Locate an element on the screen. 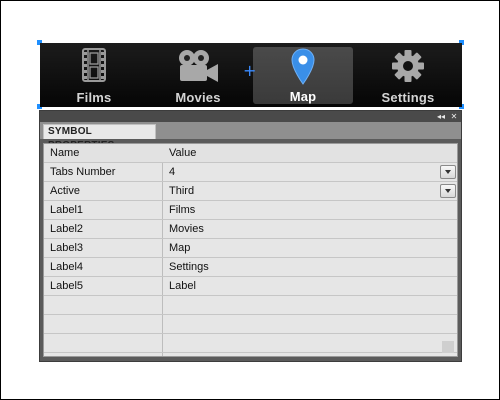 The image size is (500, 400). property-name: Tabs Number is located at coordinates (83, 172).